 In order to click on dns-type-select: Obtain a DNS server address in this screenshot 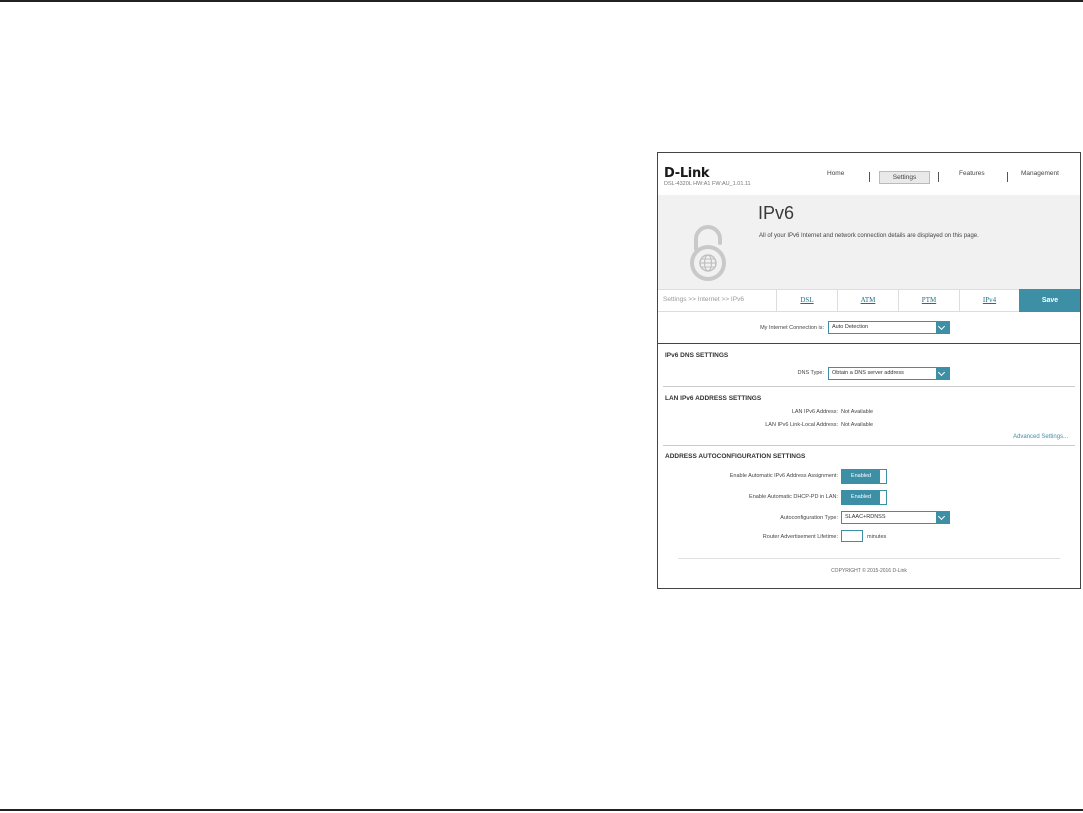, I will do `click(889, 373)`.